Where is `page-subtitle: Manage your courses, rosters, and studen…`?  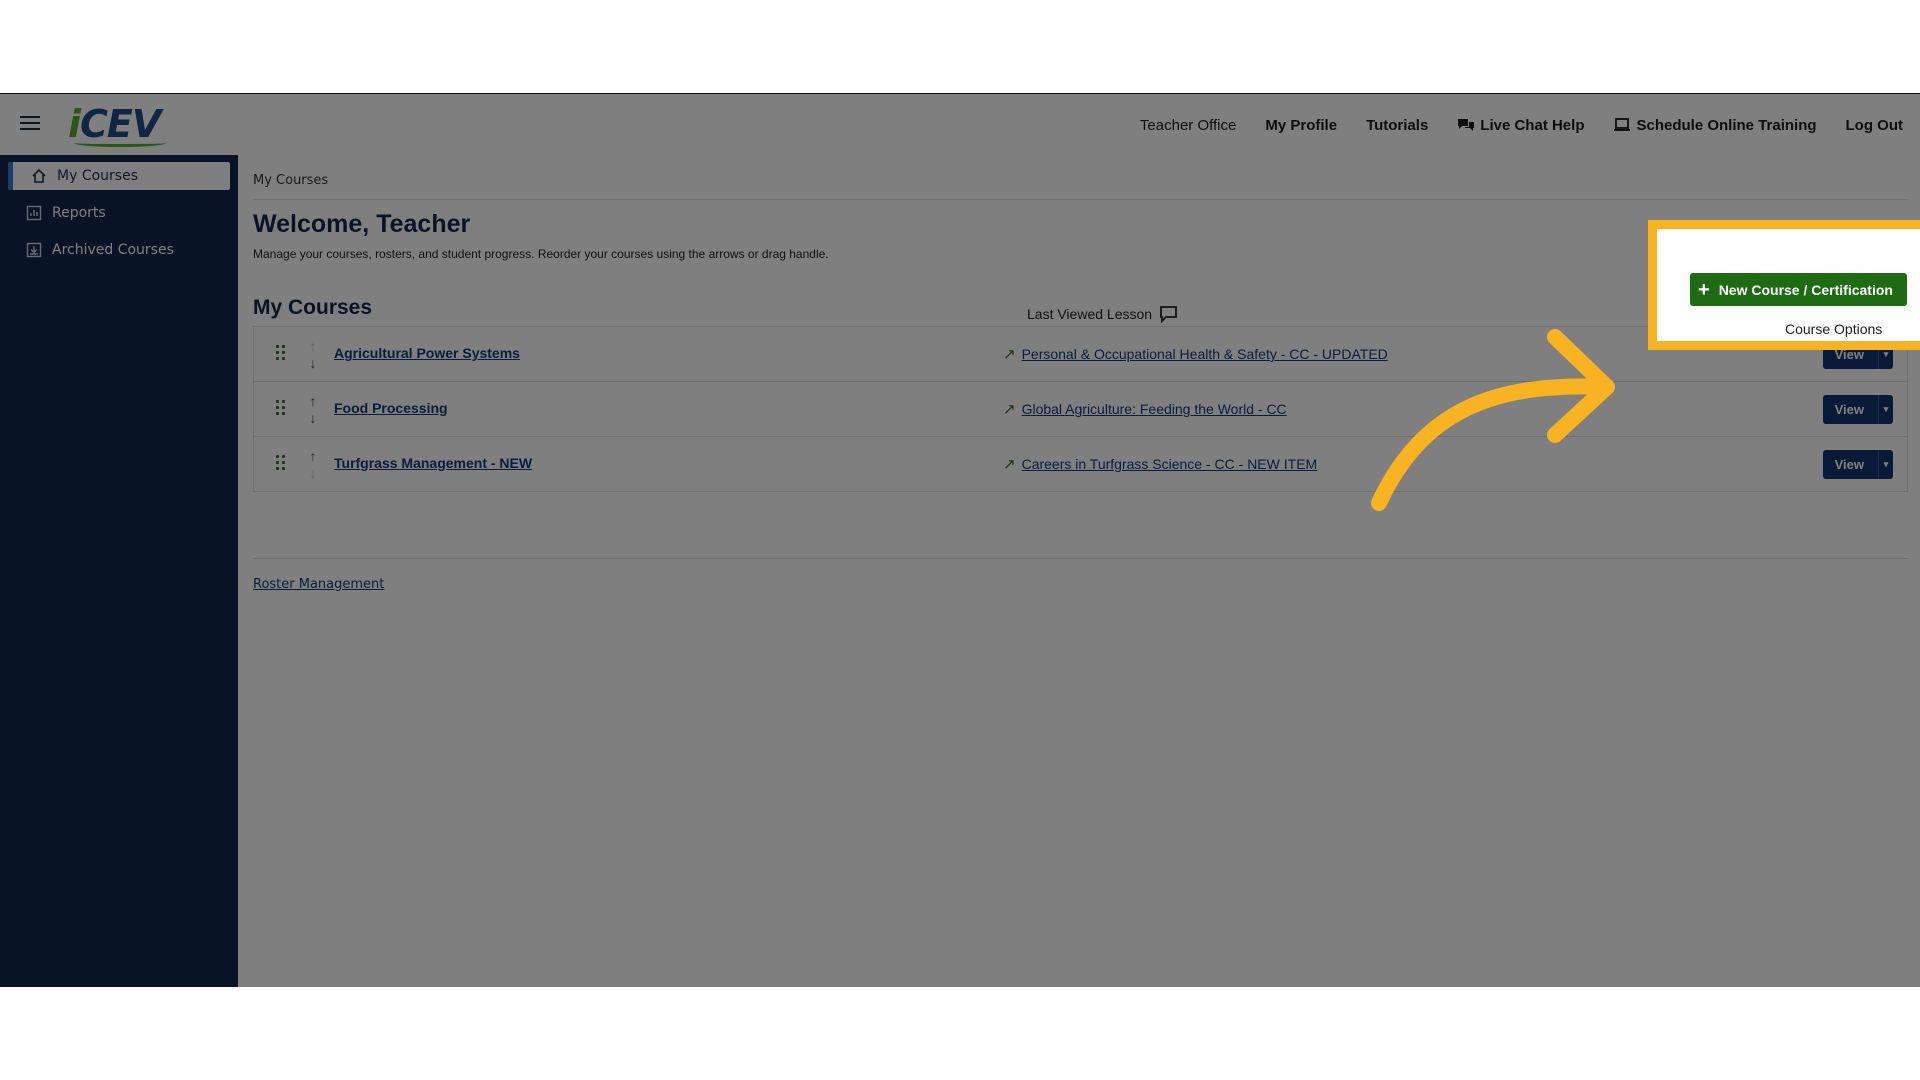 page-subtitle: Manage your courses, rosters, and studen… is located at coordinates (541, 254).